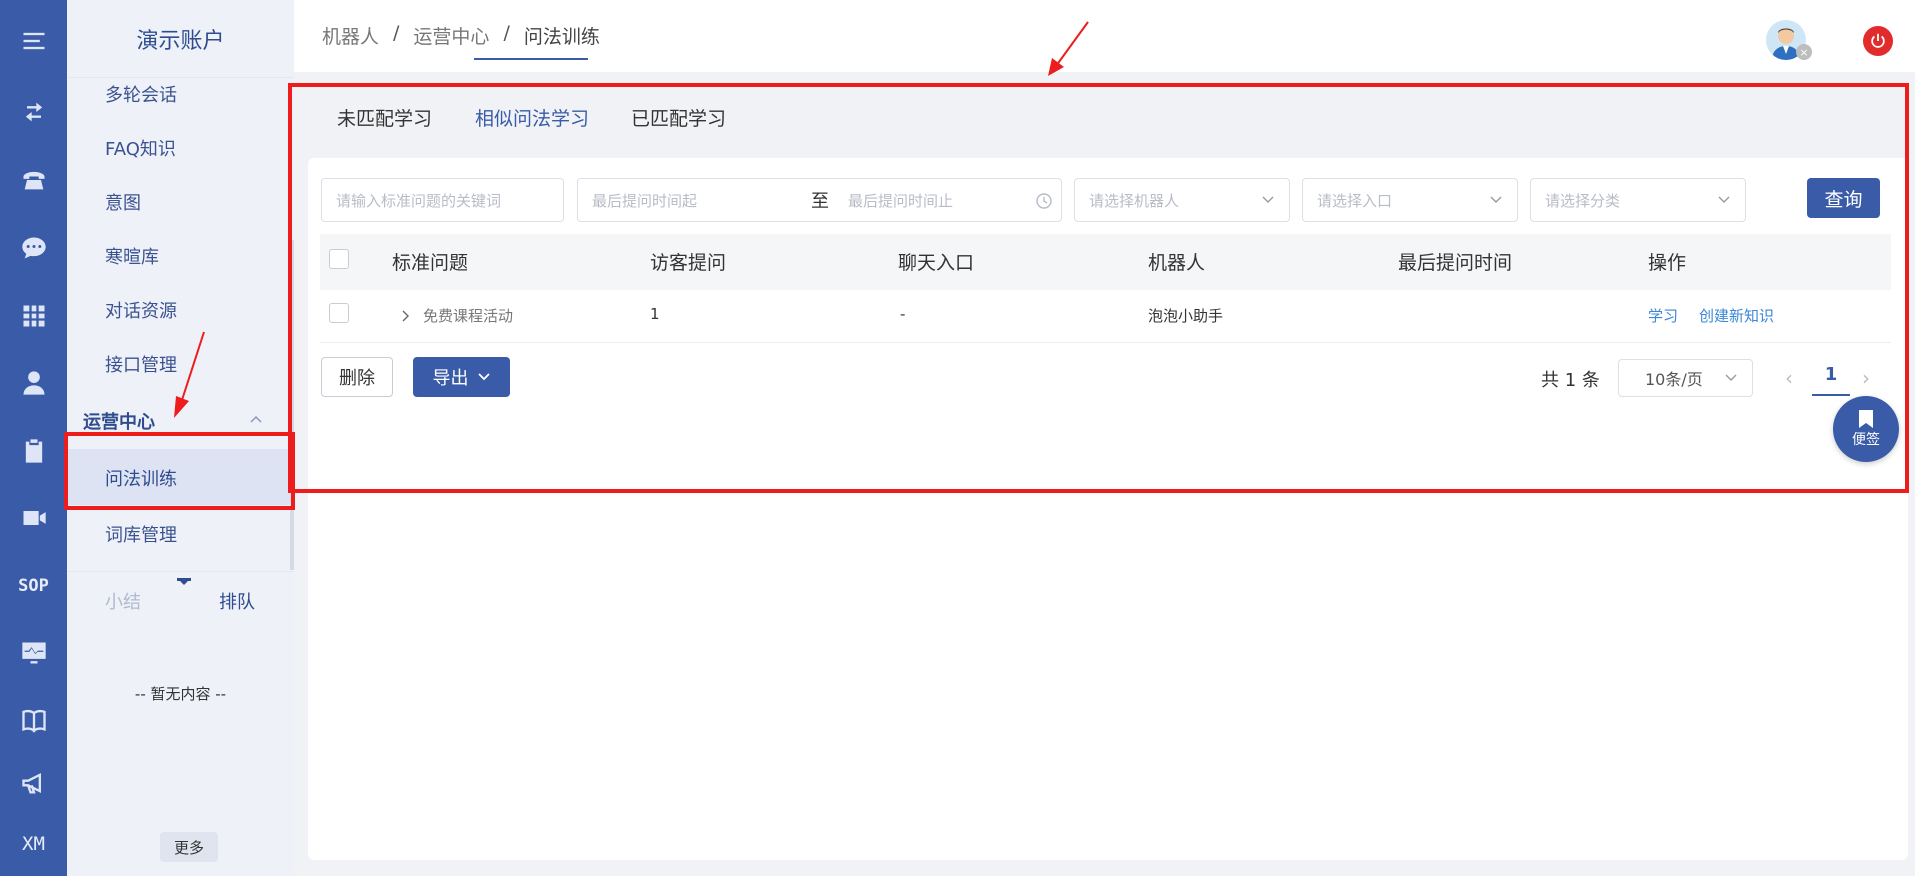  What do you see at coordinates (531, 59) in the screenshot?
I see `tab-active-underline` at bounding box center [531, 59].